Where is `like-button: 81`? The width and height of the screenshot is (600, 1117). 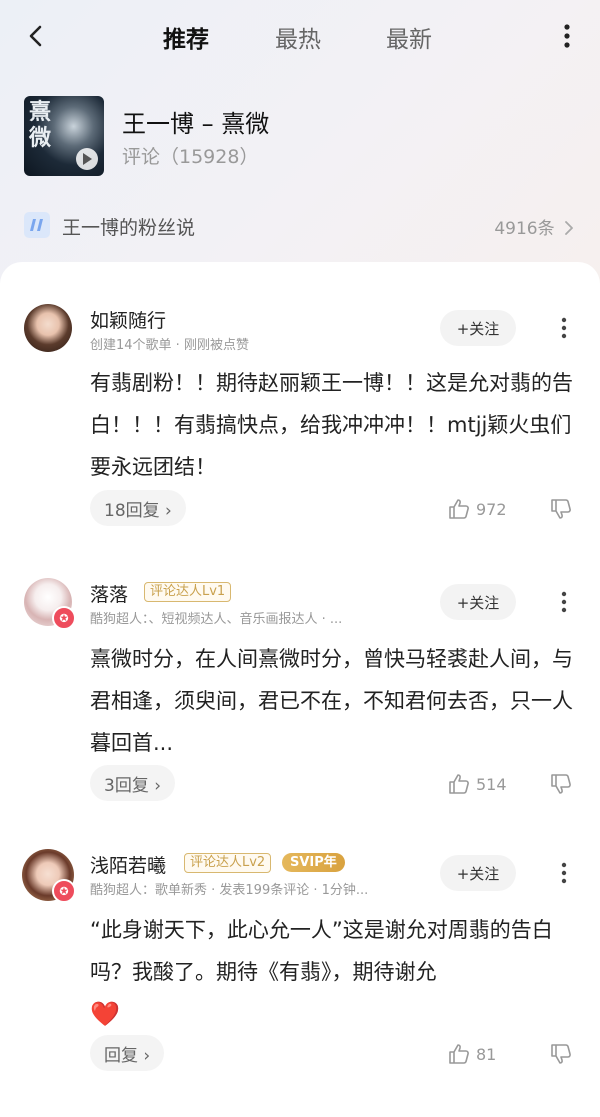 like-button: 81 is located at coordinates (472, 1054).